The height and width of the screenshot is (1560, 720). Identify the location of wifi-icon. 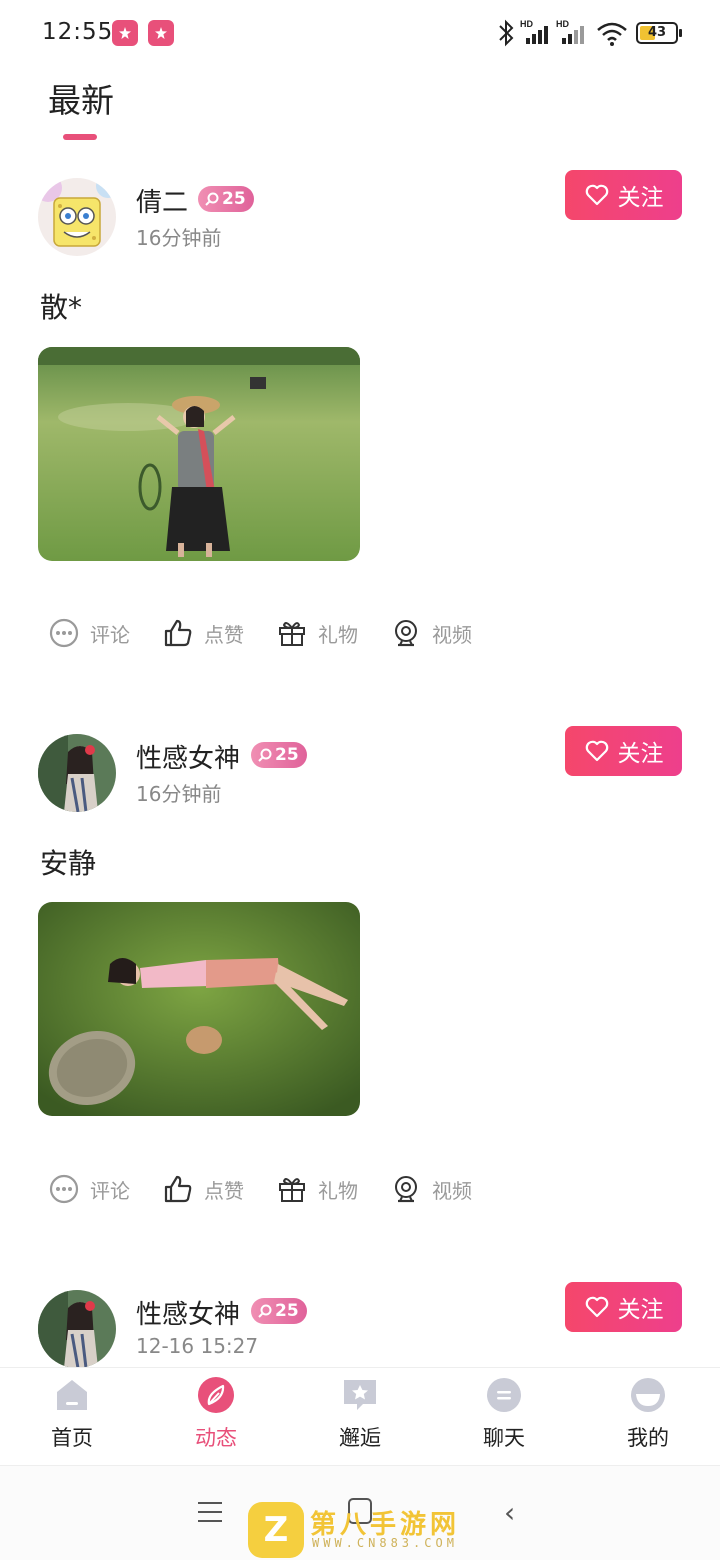
(612, 34).